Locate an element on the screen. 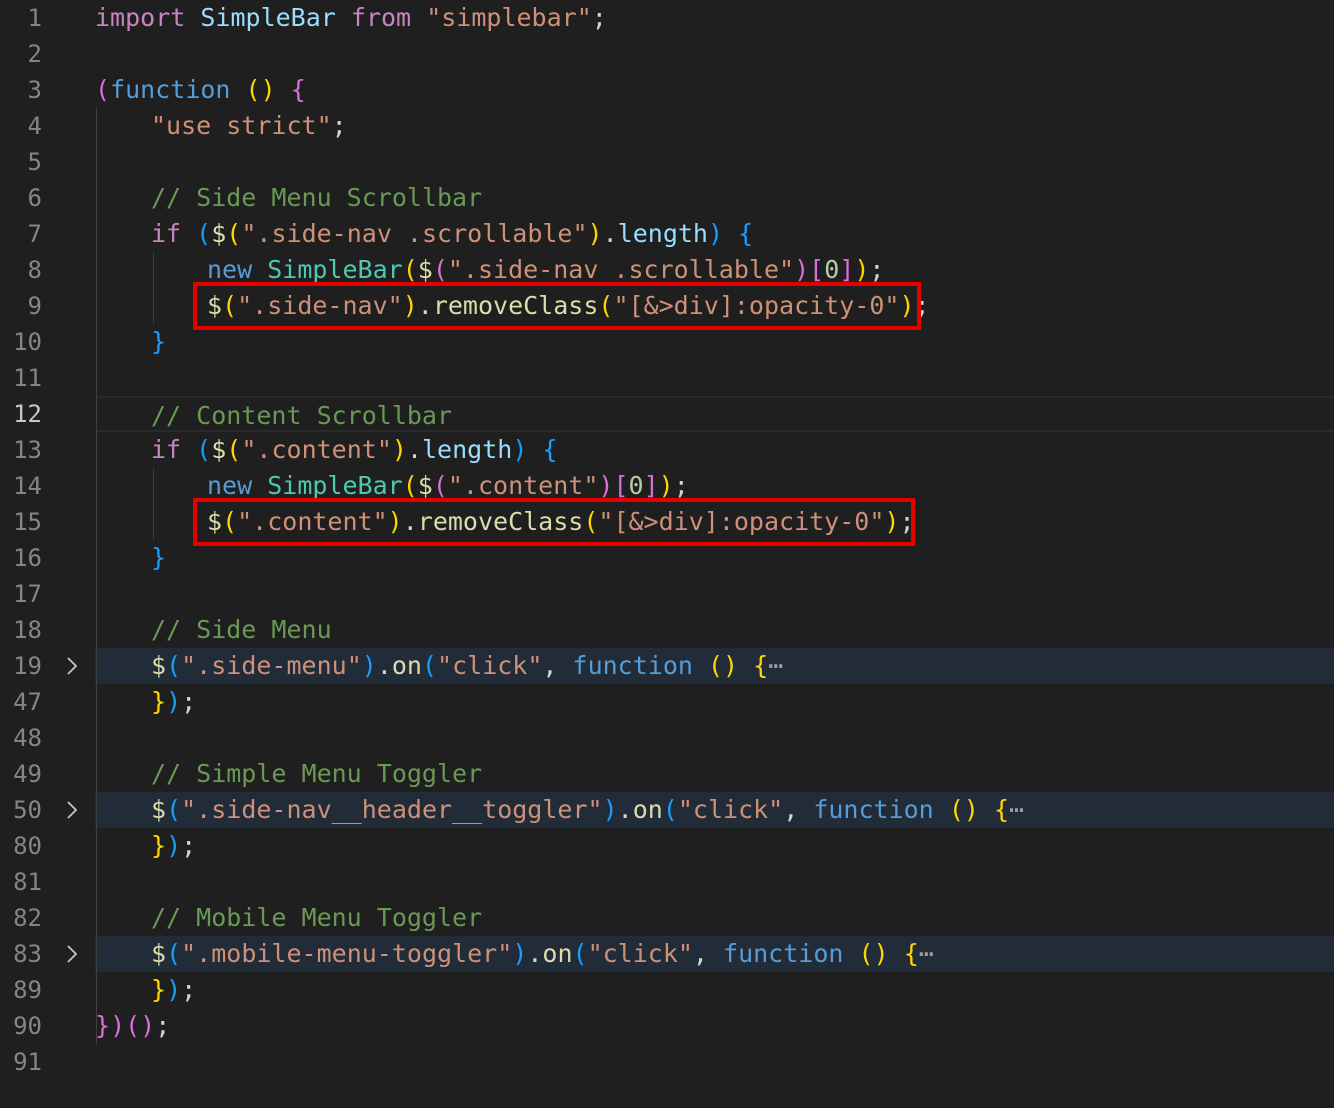  code-line: 1 import SimpleBar from "simplebar"; is located at coordinates (667, 18).